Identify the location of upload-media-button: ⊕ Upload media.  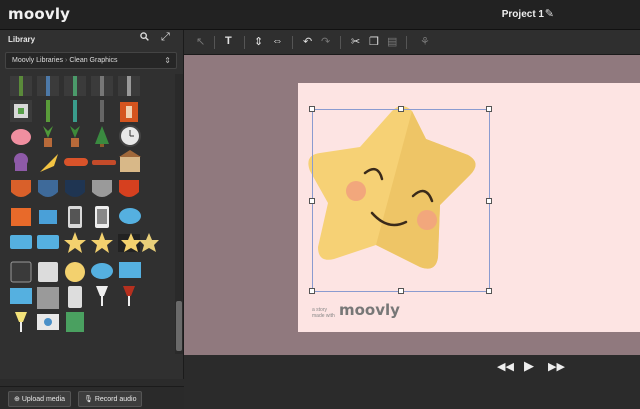
(40, 399).